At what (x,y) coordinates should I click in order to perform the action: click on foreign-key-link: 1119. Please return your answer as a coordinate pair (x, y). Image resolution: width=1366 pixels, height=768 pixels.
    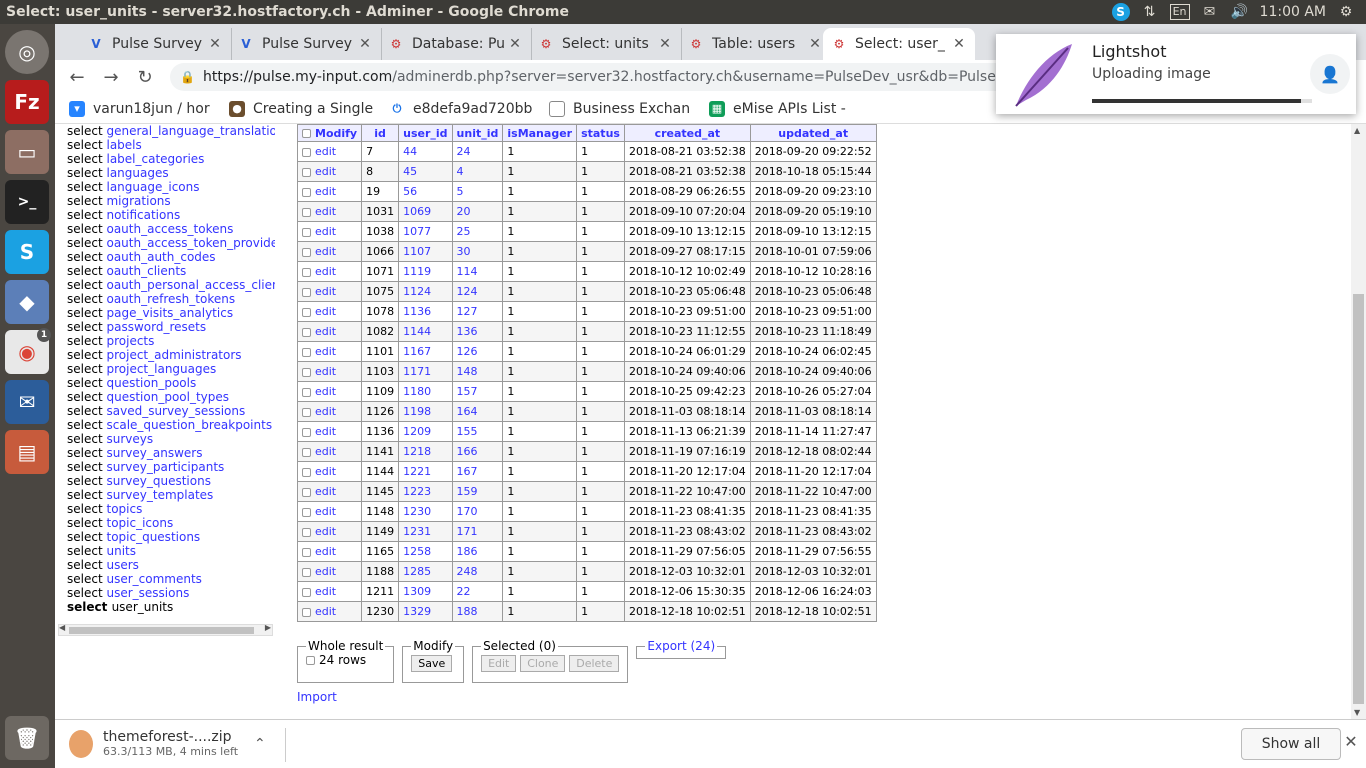
    Looking at the image, I should click on (417, 271).